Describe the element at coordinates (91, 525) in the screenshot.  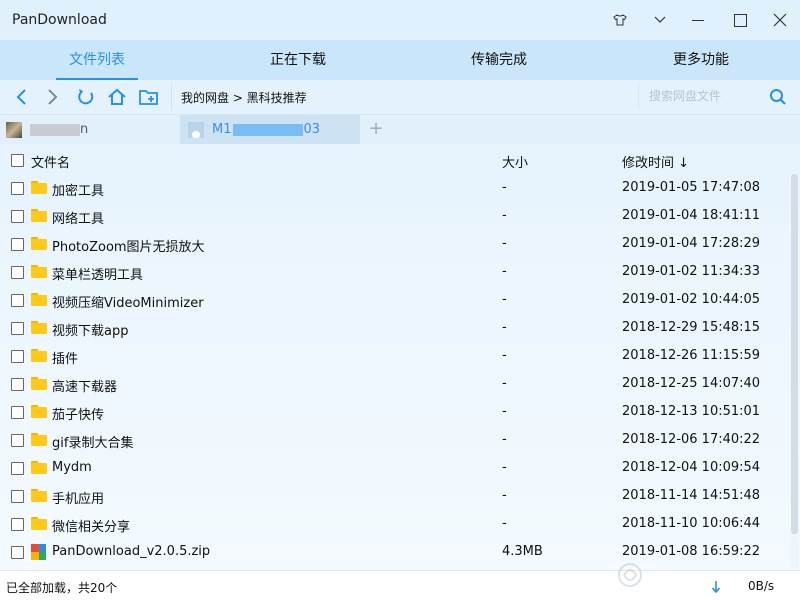
I see `file-name: 微信相关分享` at that location.